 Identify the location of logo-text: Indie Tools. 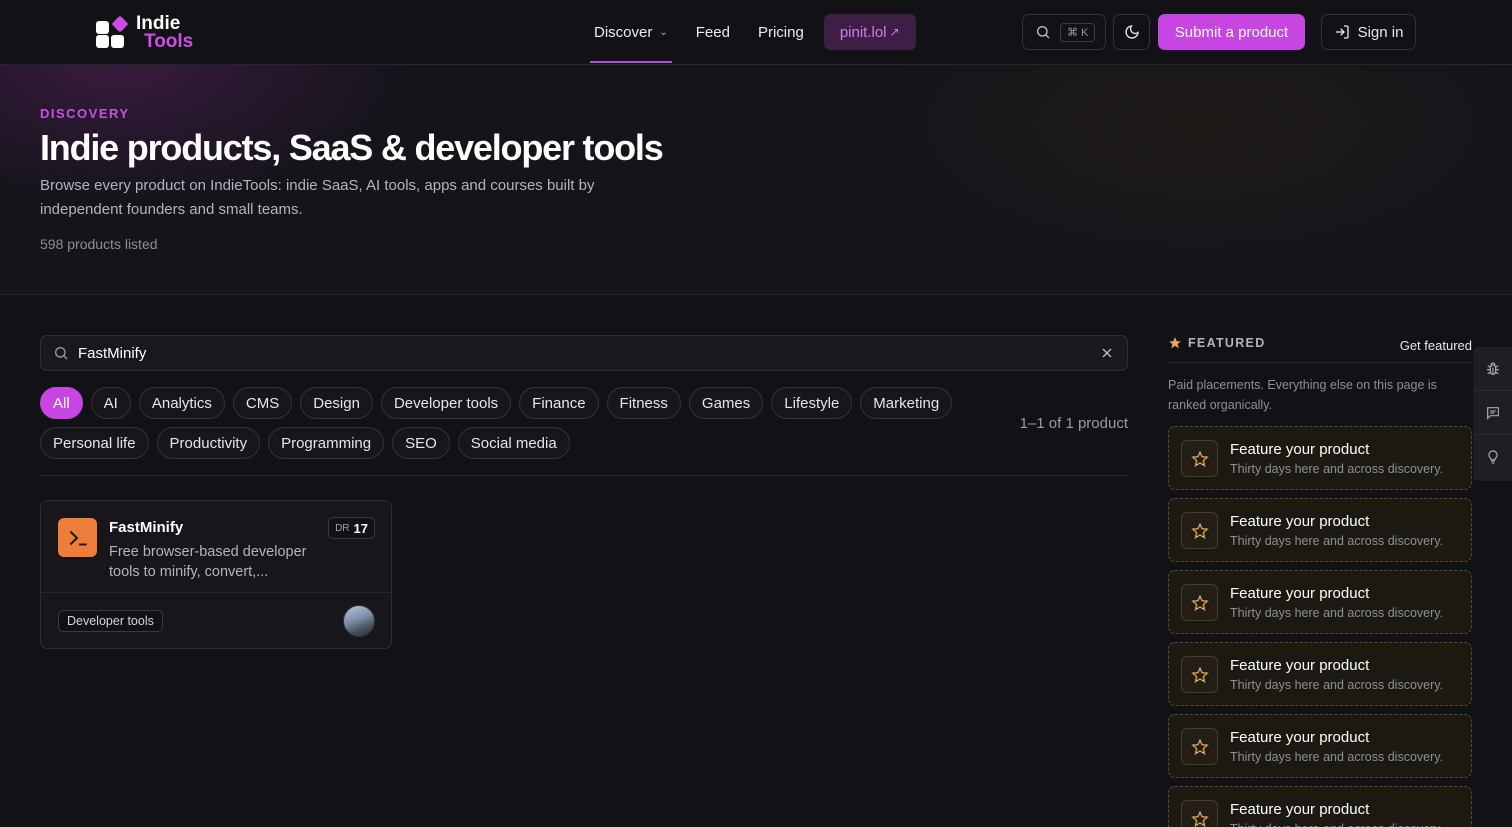
(165, 33).